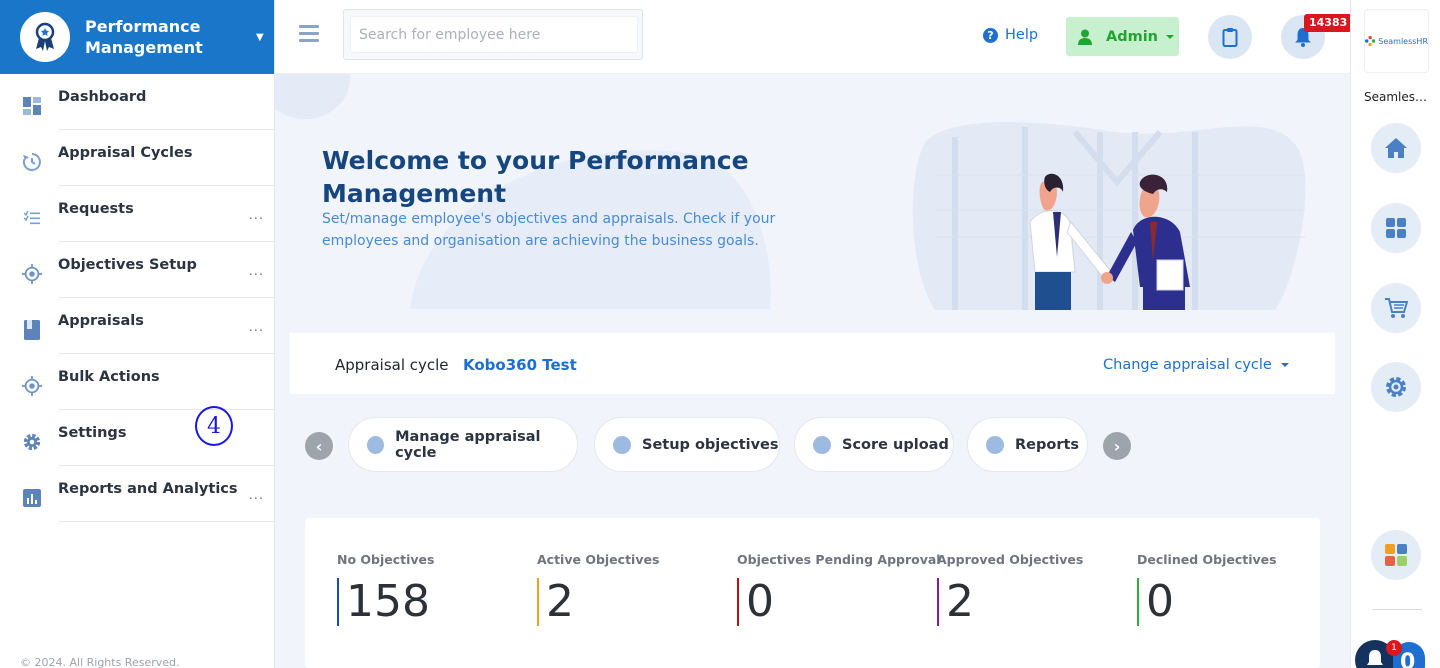  What do you see at coordinates (32, 498) in the screenshot?
I see `bar-chart-icon` at bounding box center [32, 498].